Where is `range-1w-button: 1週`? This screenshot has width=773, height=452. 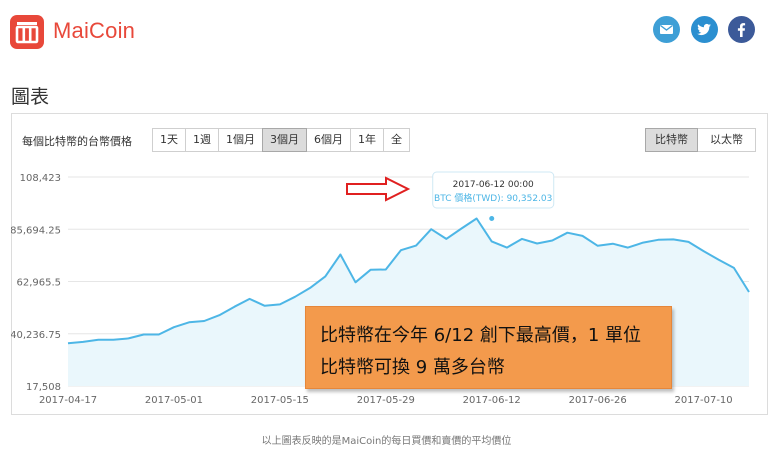
range-1w-button: 1週 is located at coordinates (202, 140).